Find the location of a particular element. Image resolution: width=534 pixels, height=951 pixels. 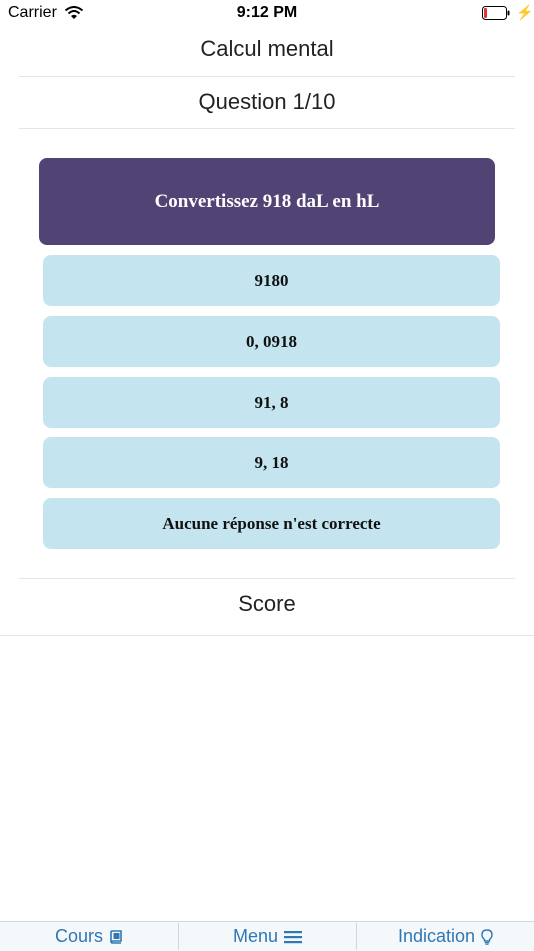

answer-label: 91, 8 is located at coordinates (271, 402).